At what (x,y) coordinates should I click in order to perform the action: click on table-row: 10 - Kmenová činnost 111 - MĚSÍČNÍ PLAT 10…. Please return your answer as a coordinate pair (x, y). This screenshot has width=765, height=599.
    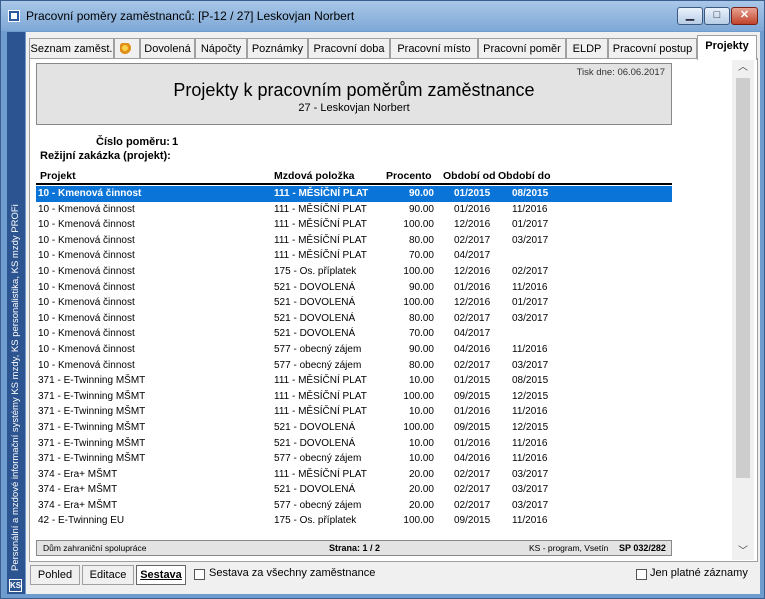
    Looking at the image, I should click on (354, 225).